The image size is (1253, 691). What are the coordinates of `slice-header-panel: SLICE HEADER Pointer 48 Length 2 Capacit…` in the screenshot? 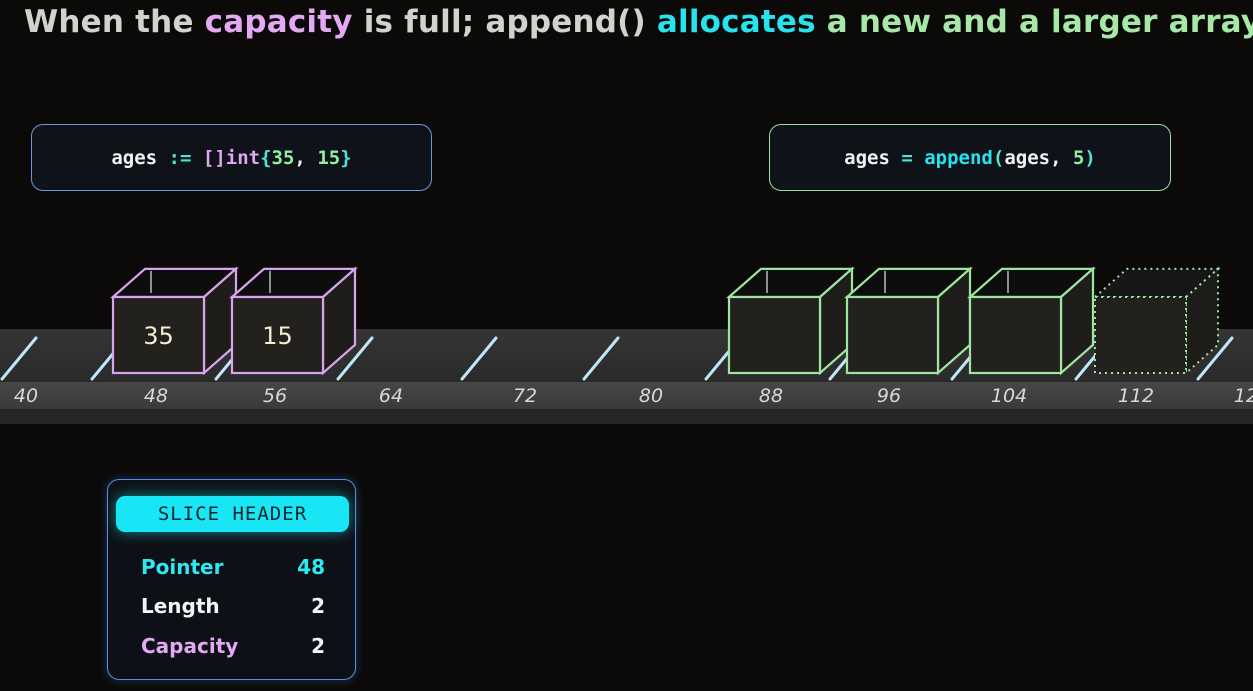 It's located at (231, 579).